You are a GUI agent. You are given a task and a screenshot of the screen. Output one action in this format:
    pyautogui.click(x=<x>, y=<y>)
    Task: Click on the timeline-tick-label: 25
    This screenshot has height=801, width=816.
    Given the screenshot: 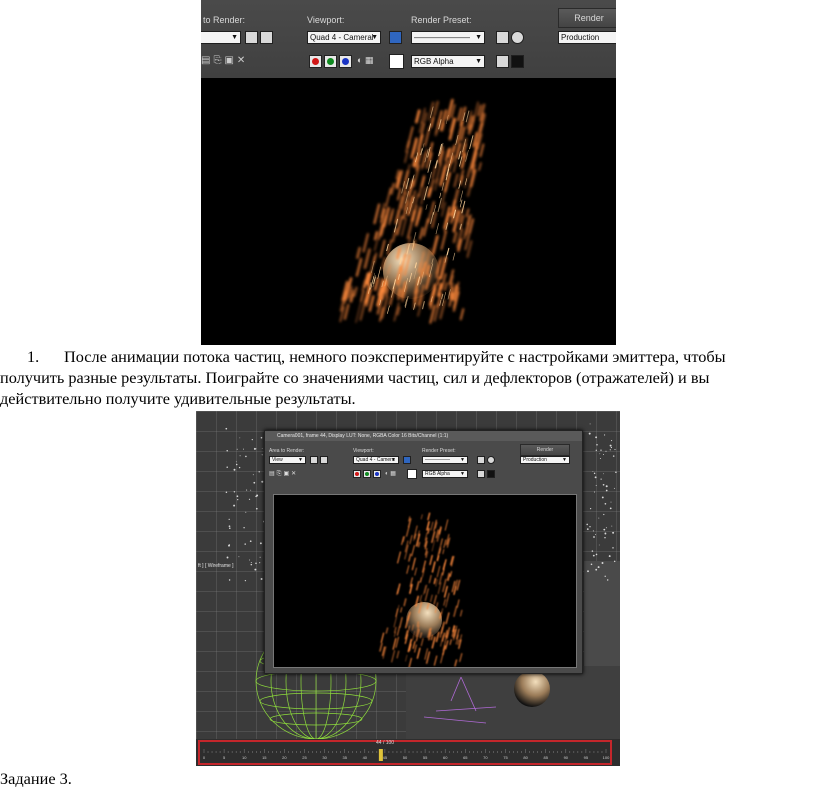 What is the action you would take?
    pyautogui.click(x=304, y=757)
    